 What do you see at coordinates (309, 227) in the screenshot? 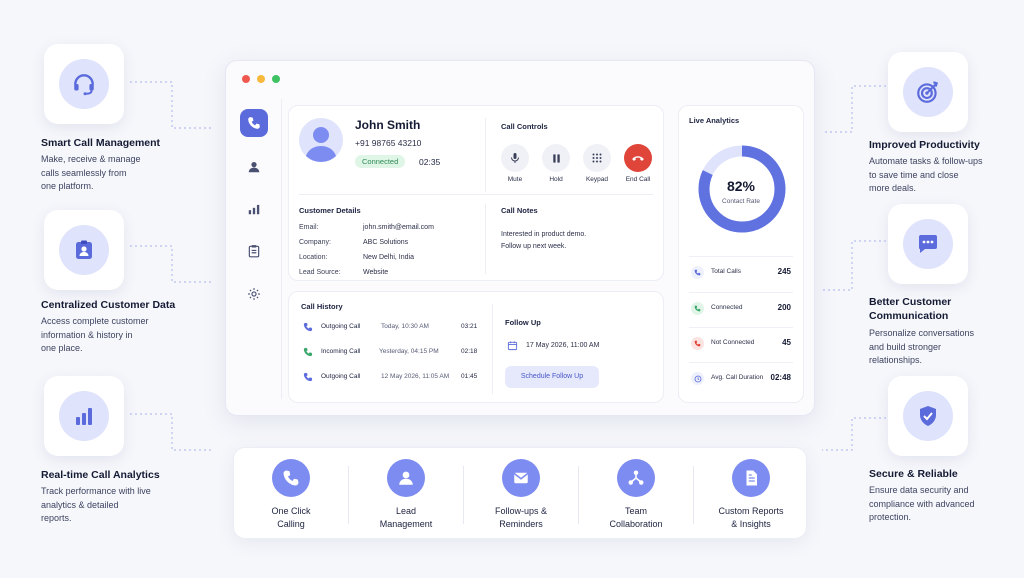
I see `detail-label: Email:` at bounding box center [309, 227].